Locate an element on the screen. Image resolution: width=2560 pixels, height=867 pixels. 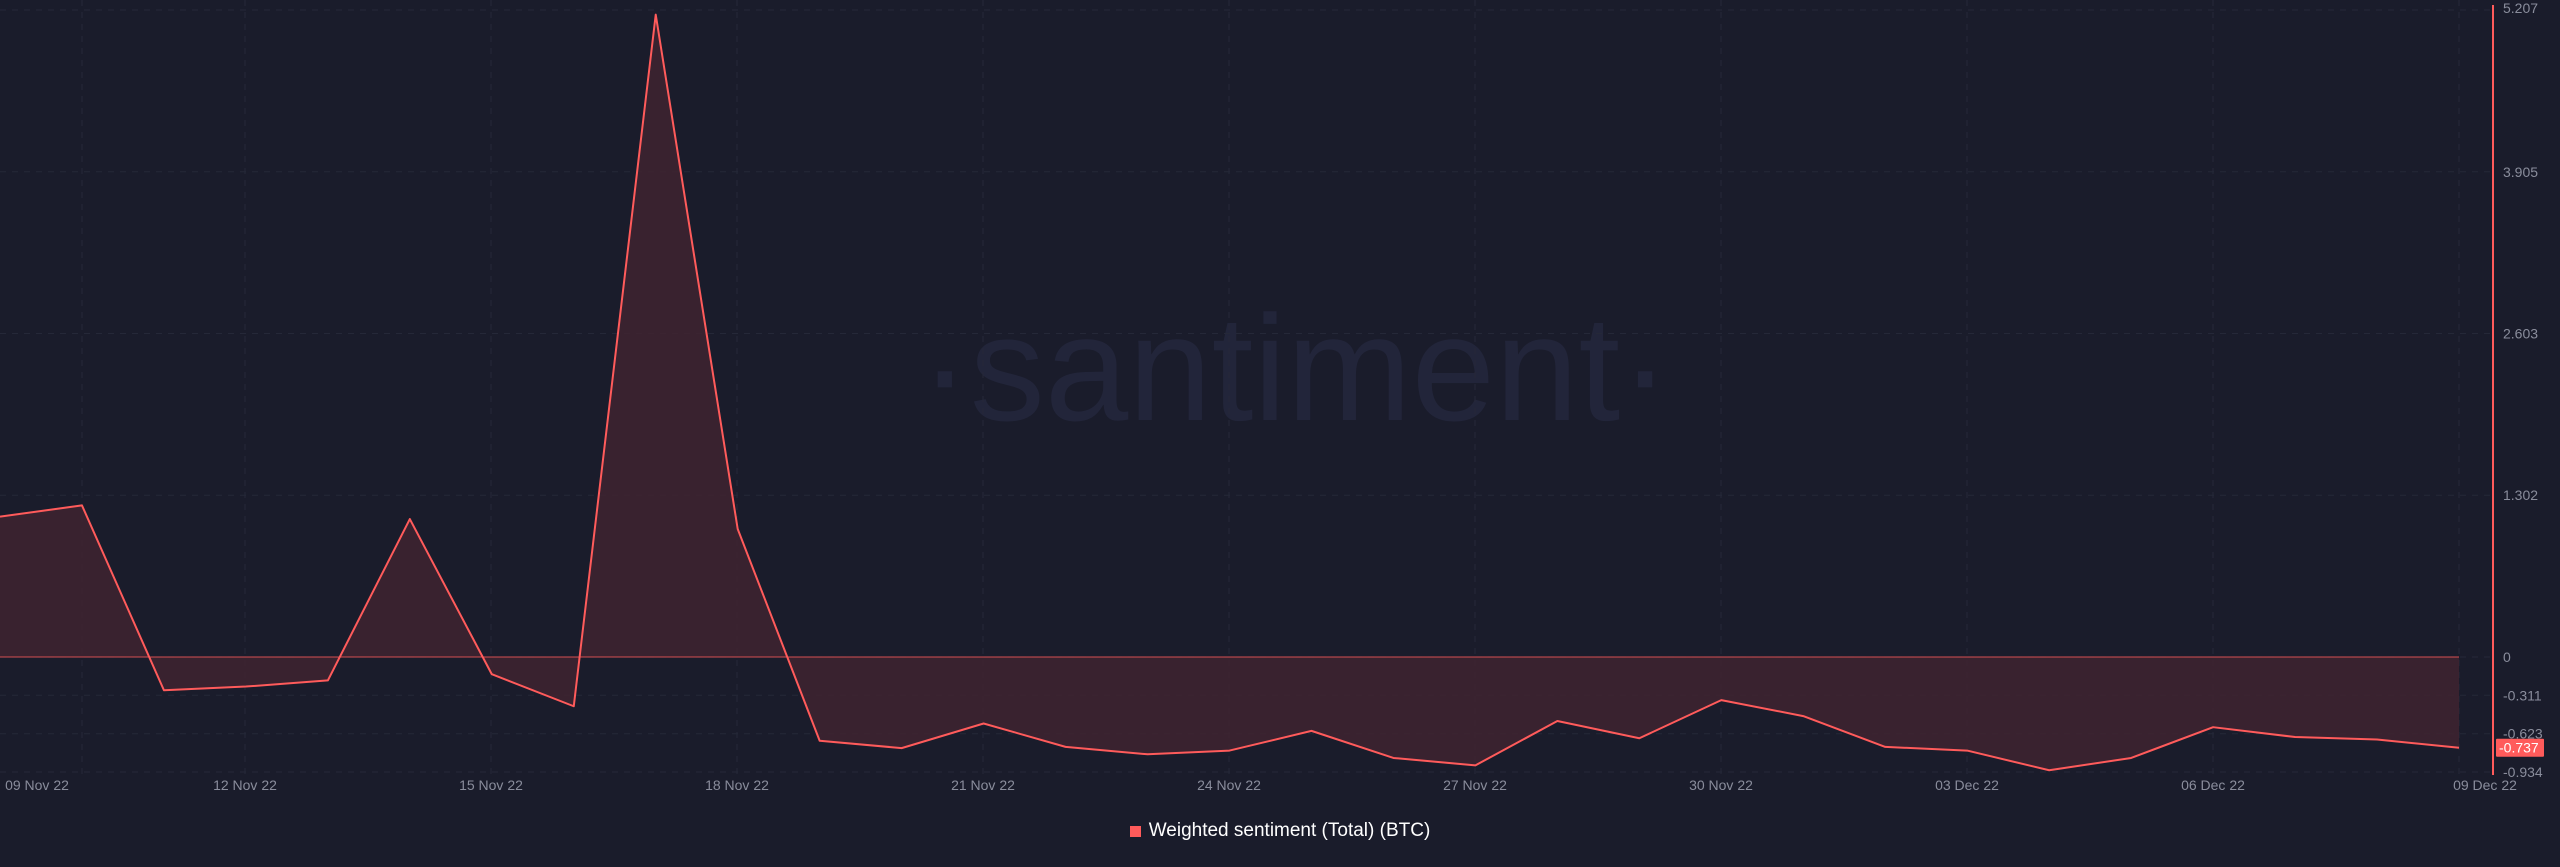
legend: Weighted sentiment (Total) (BTC) is located at coordinates (1280, 831).